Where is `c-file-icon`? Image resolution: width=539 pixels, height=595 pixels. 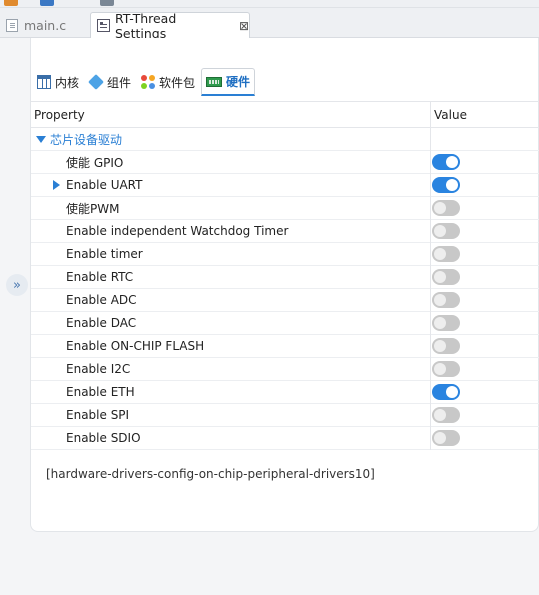
c-file-icon is located at coordinates (12, 25).